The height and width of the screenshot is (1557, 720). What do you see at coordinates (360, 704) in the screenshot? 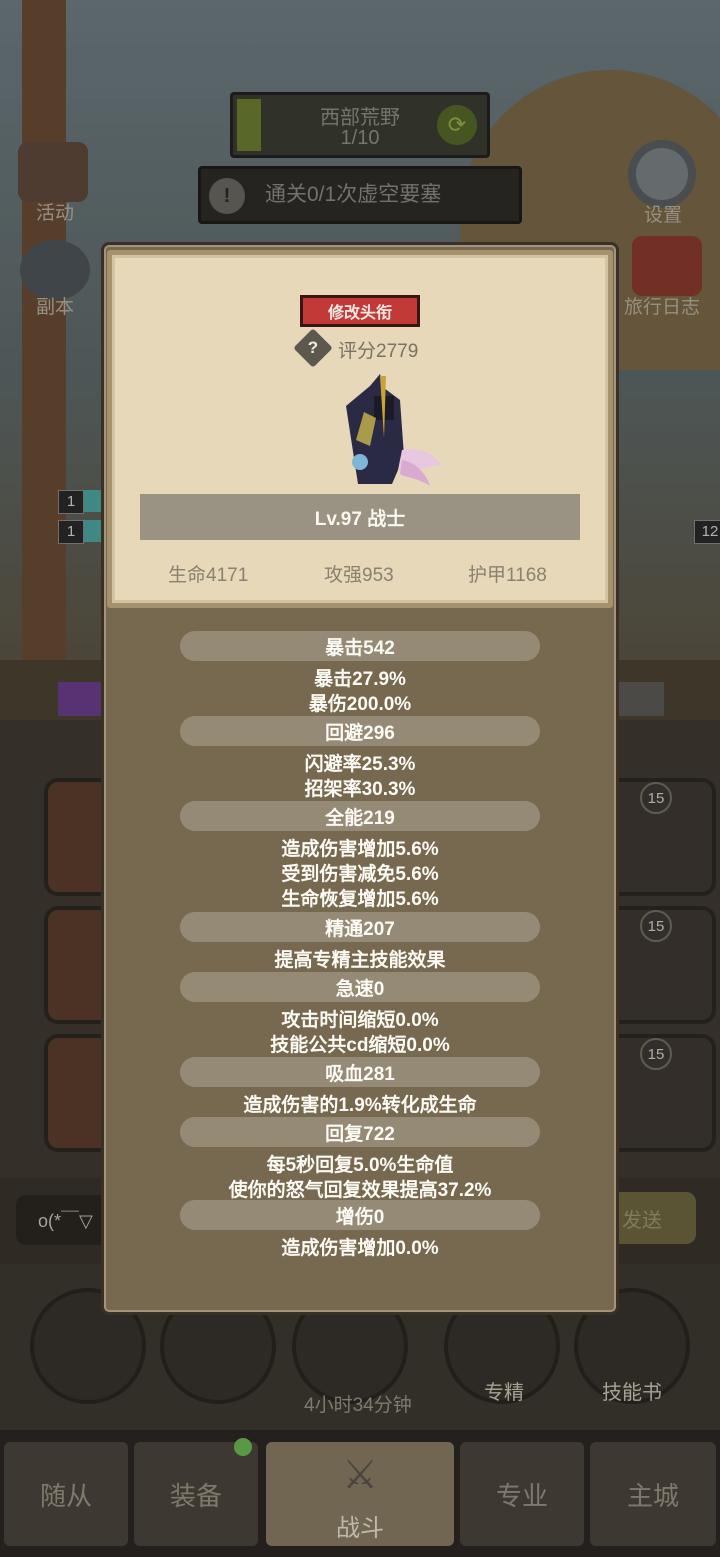
I see `stat-line: 暴伤200.0%` at bounding box center [360, 704].